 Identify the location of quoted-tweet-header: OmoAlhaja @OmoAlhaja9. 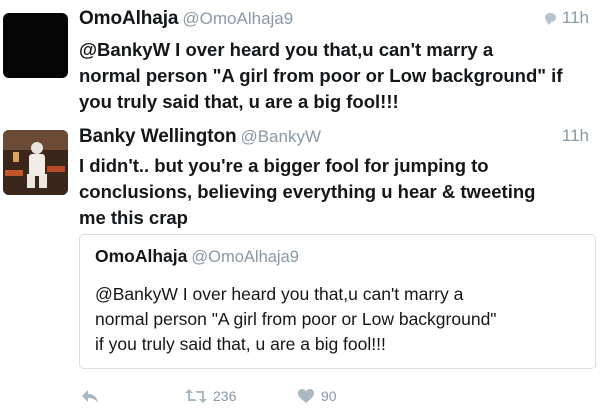
(197, 256).